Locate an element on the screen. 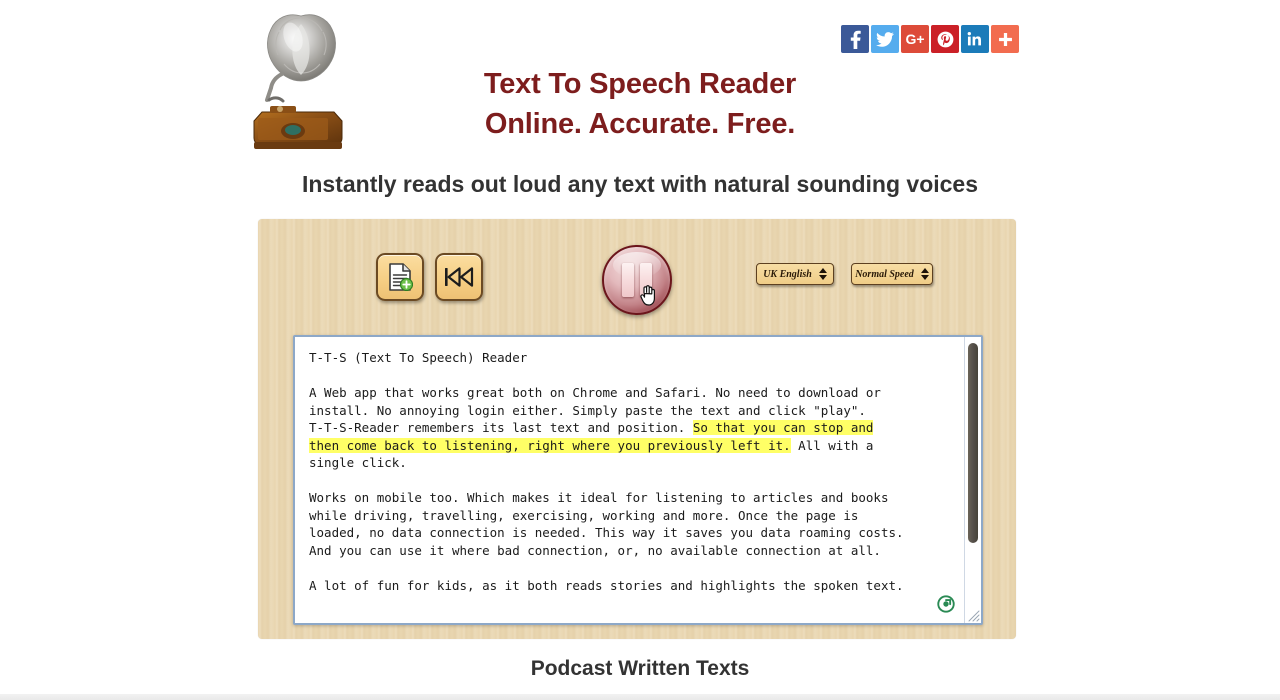 This screenshot has width=1280, height=700. play-pause-button is located at coordinates (637, 280).